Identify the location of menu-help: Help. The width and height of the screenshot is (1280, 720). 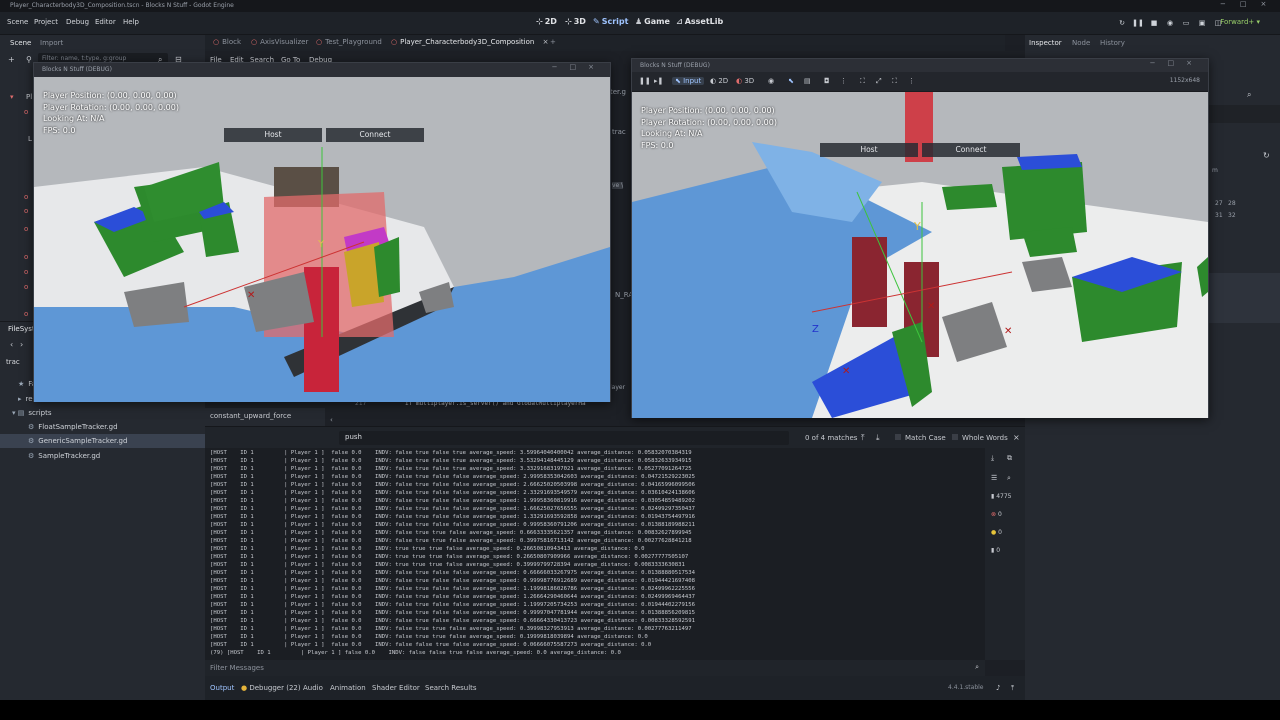
(131, 22).